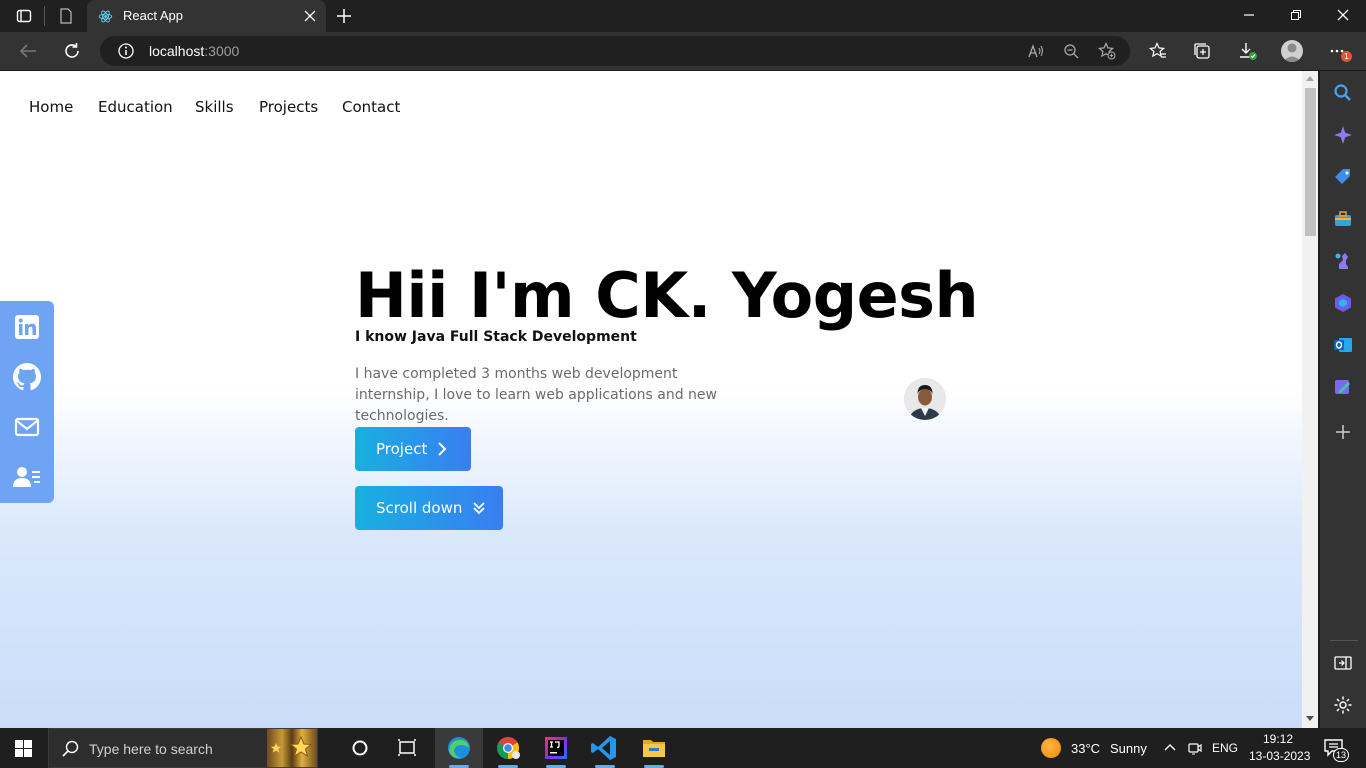 The width and height of the screenshot is (1366, 768). I want to click on nav-contact: Contact, so click(371, 107).